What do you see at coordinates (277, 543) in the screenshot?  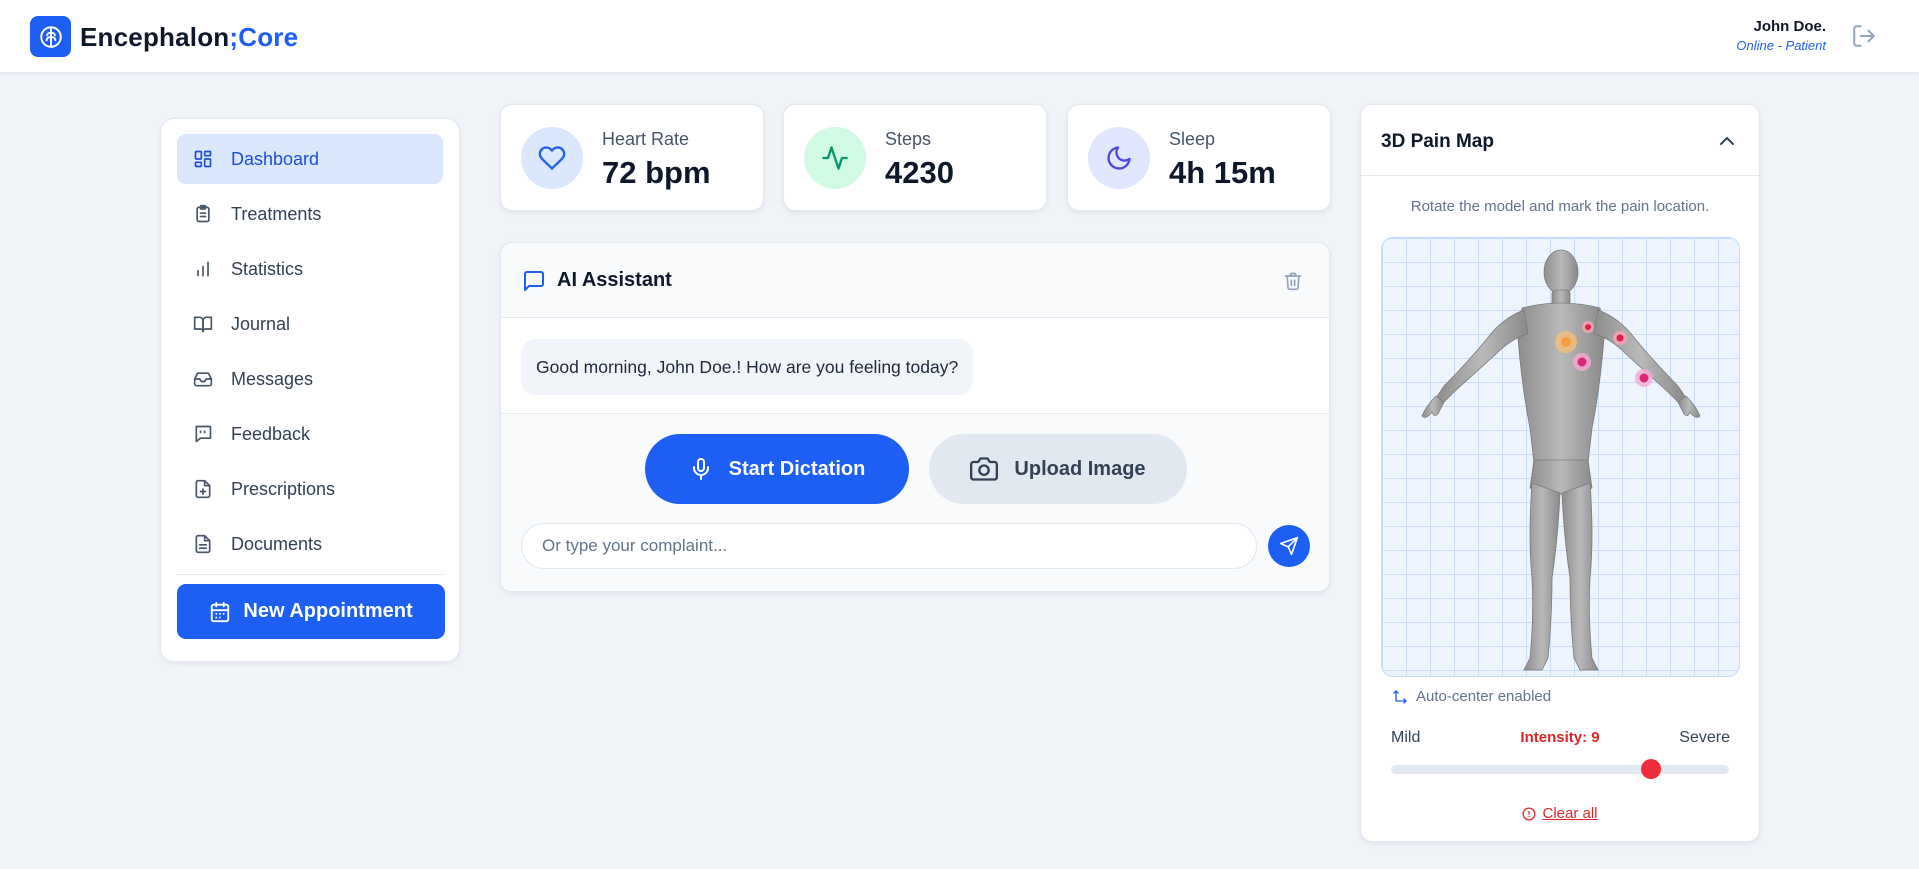 I see `sidebar-item-label: Documents` at bounding box center [277, 543].